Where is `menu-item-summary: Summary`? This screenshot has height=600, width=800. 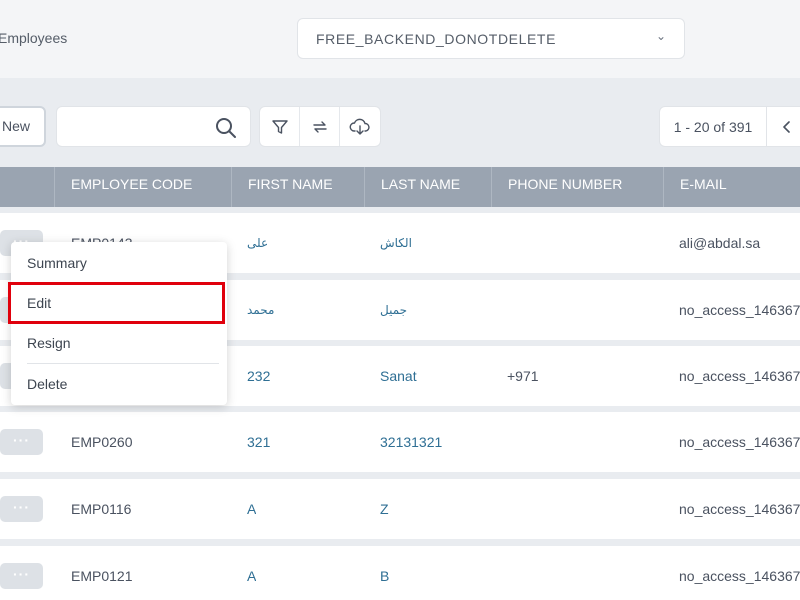 menu-item-summary: Summary is located at coordinates (119, 263).